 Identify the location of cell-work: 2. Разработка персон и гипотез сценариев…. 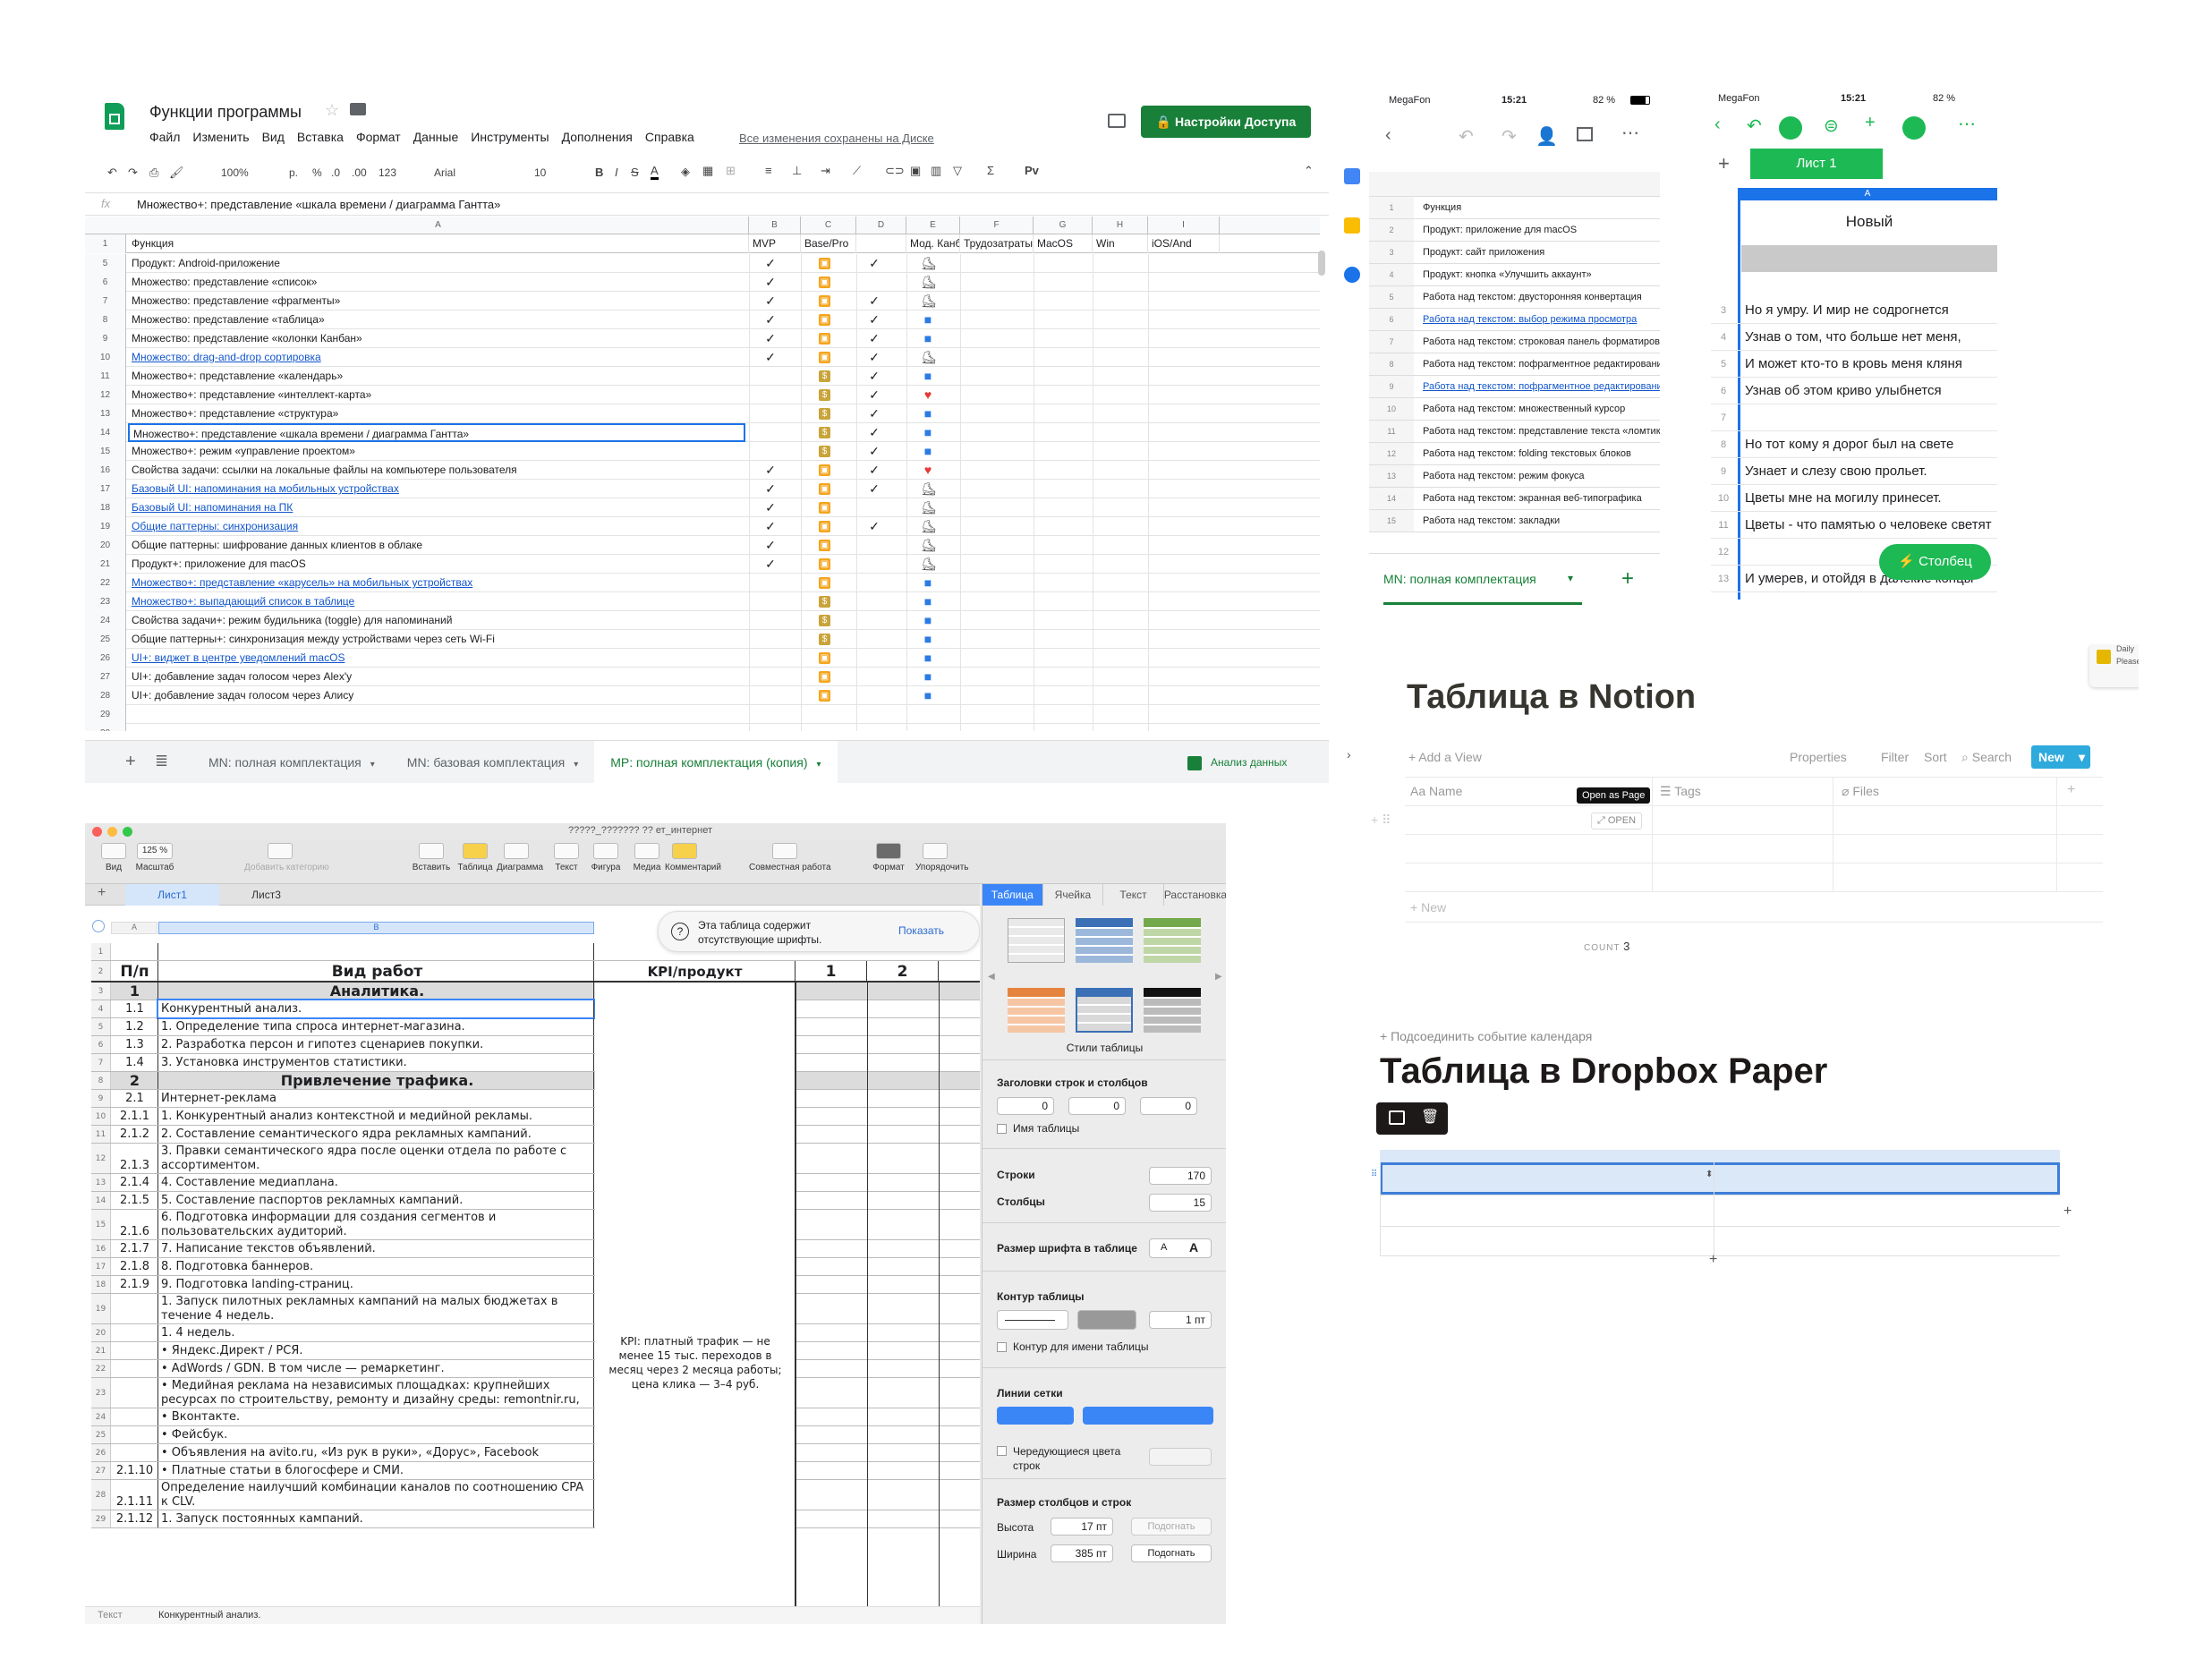
(376, 1044).